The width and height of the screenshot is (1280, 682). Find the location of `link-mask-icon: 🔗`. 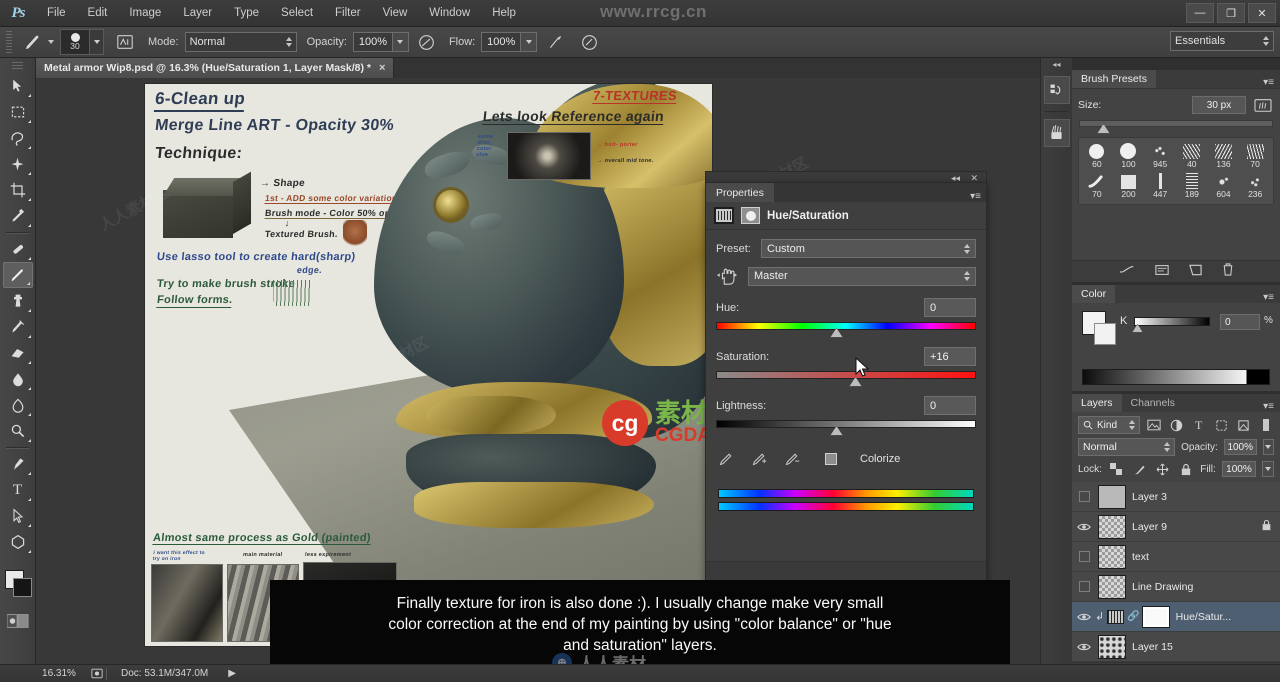

link-mask-icon: 🔗 is located at coordinates (1133, 616).